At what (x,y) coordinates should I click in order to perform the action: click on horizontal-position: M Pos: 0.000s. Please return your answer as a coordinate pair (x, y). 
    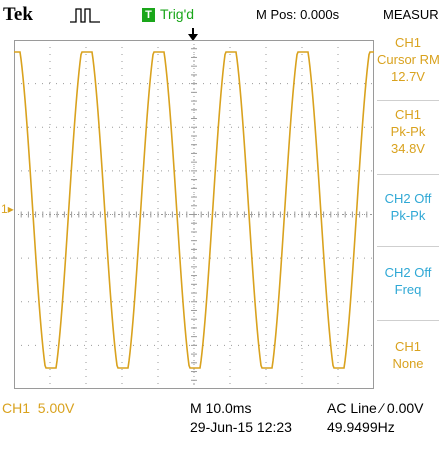
    Looking at the image, I should click on (298, 14).